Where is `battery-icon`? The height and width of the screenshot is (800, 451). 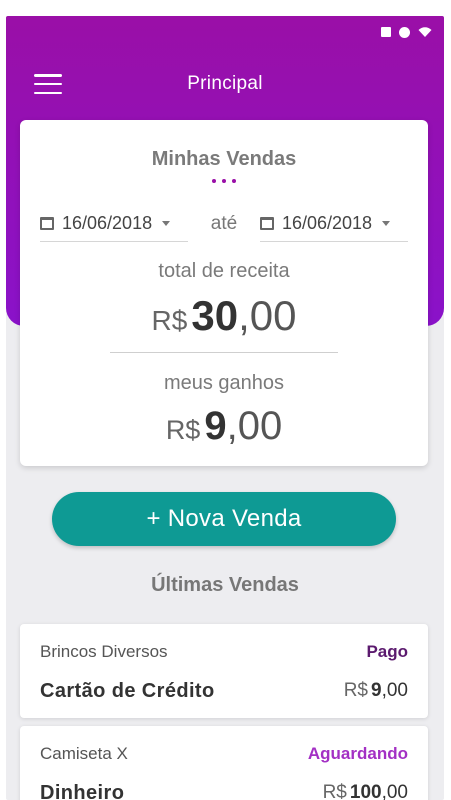 battery-icon is located at coordinates (404, 32).